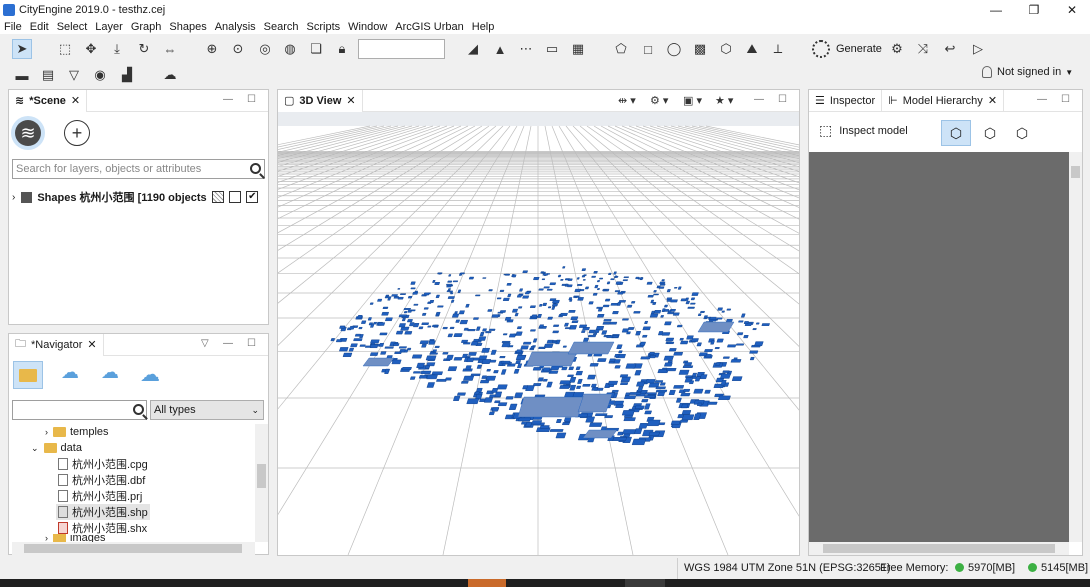  Describe the element at coordinates (22, 49) in the screenshot. I see `select-tool-icon: ➤` at that location.